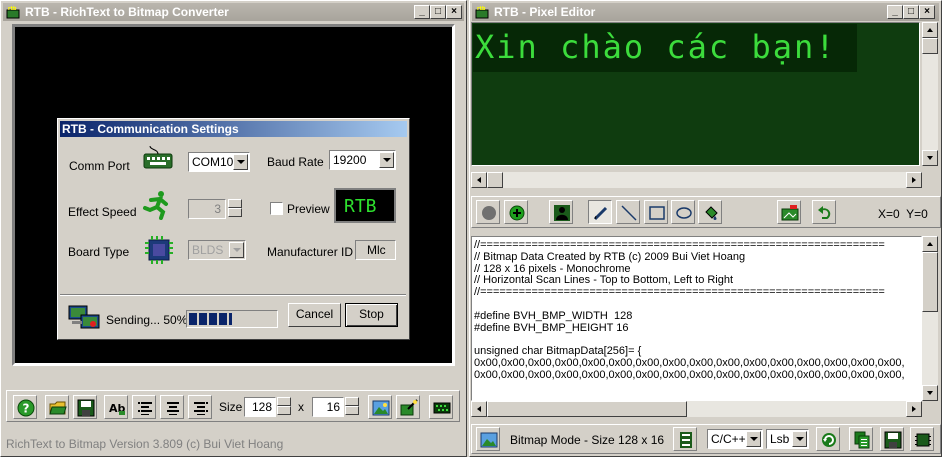  I want to click on ellipse-icon, so click(684, 213).